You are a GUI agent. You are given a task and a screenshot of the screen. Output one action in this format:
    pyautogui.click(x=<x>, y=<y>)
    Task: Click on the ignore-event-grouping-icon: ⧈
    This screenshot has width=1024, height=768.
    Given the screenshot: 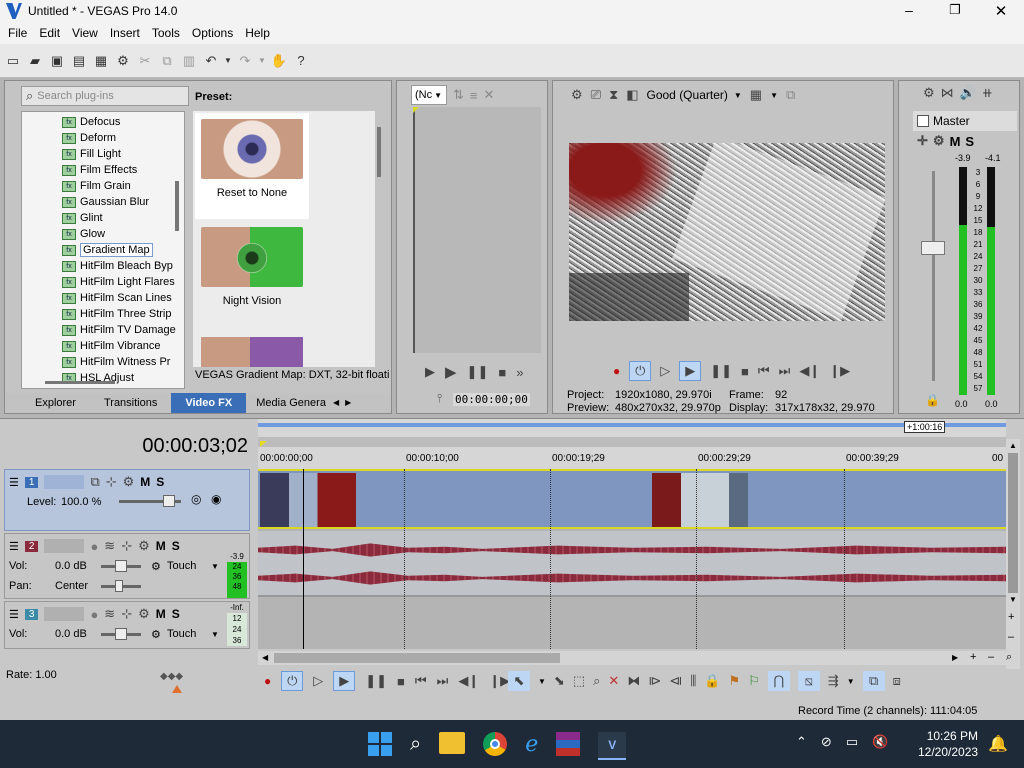 What is the action you would take?
    pyautogui.click(x=897, y=681)
    